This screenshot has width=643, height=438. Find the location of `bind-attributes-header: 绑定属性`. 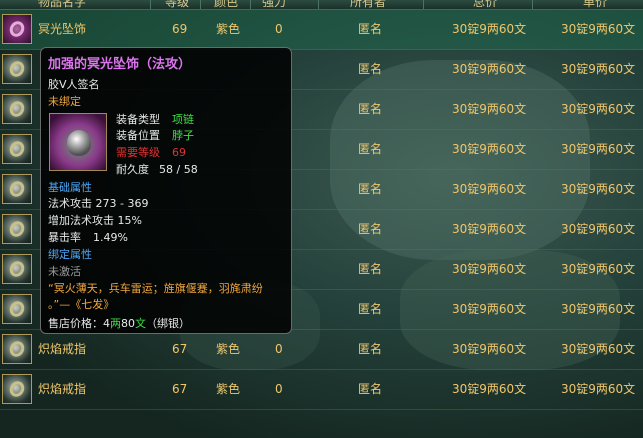

bind-attributes-header: 绑定属性 is located at coordinates (70, 254).